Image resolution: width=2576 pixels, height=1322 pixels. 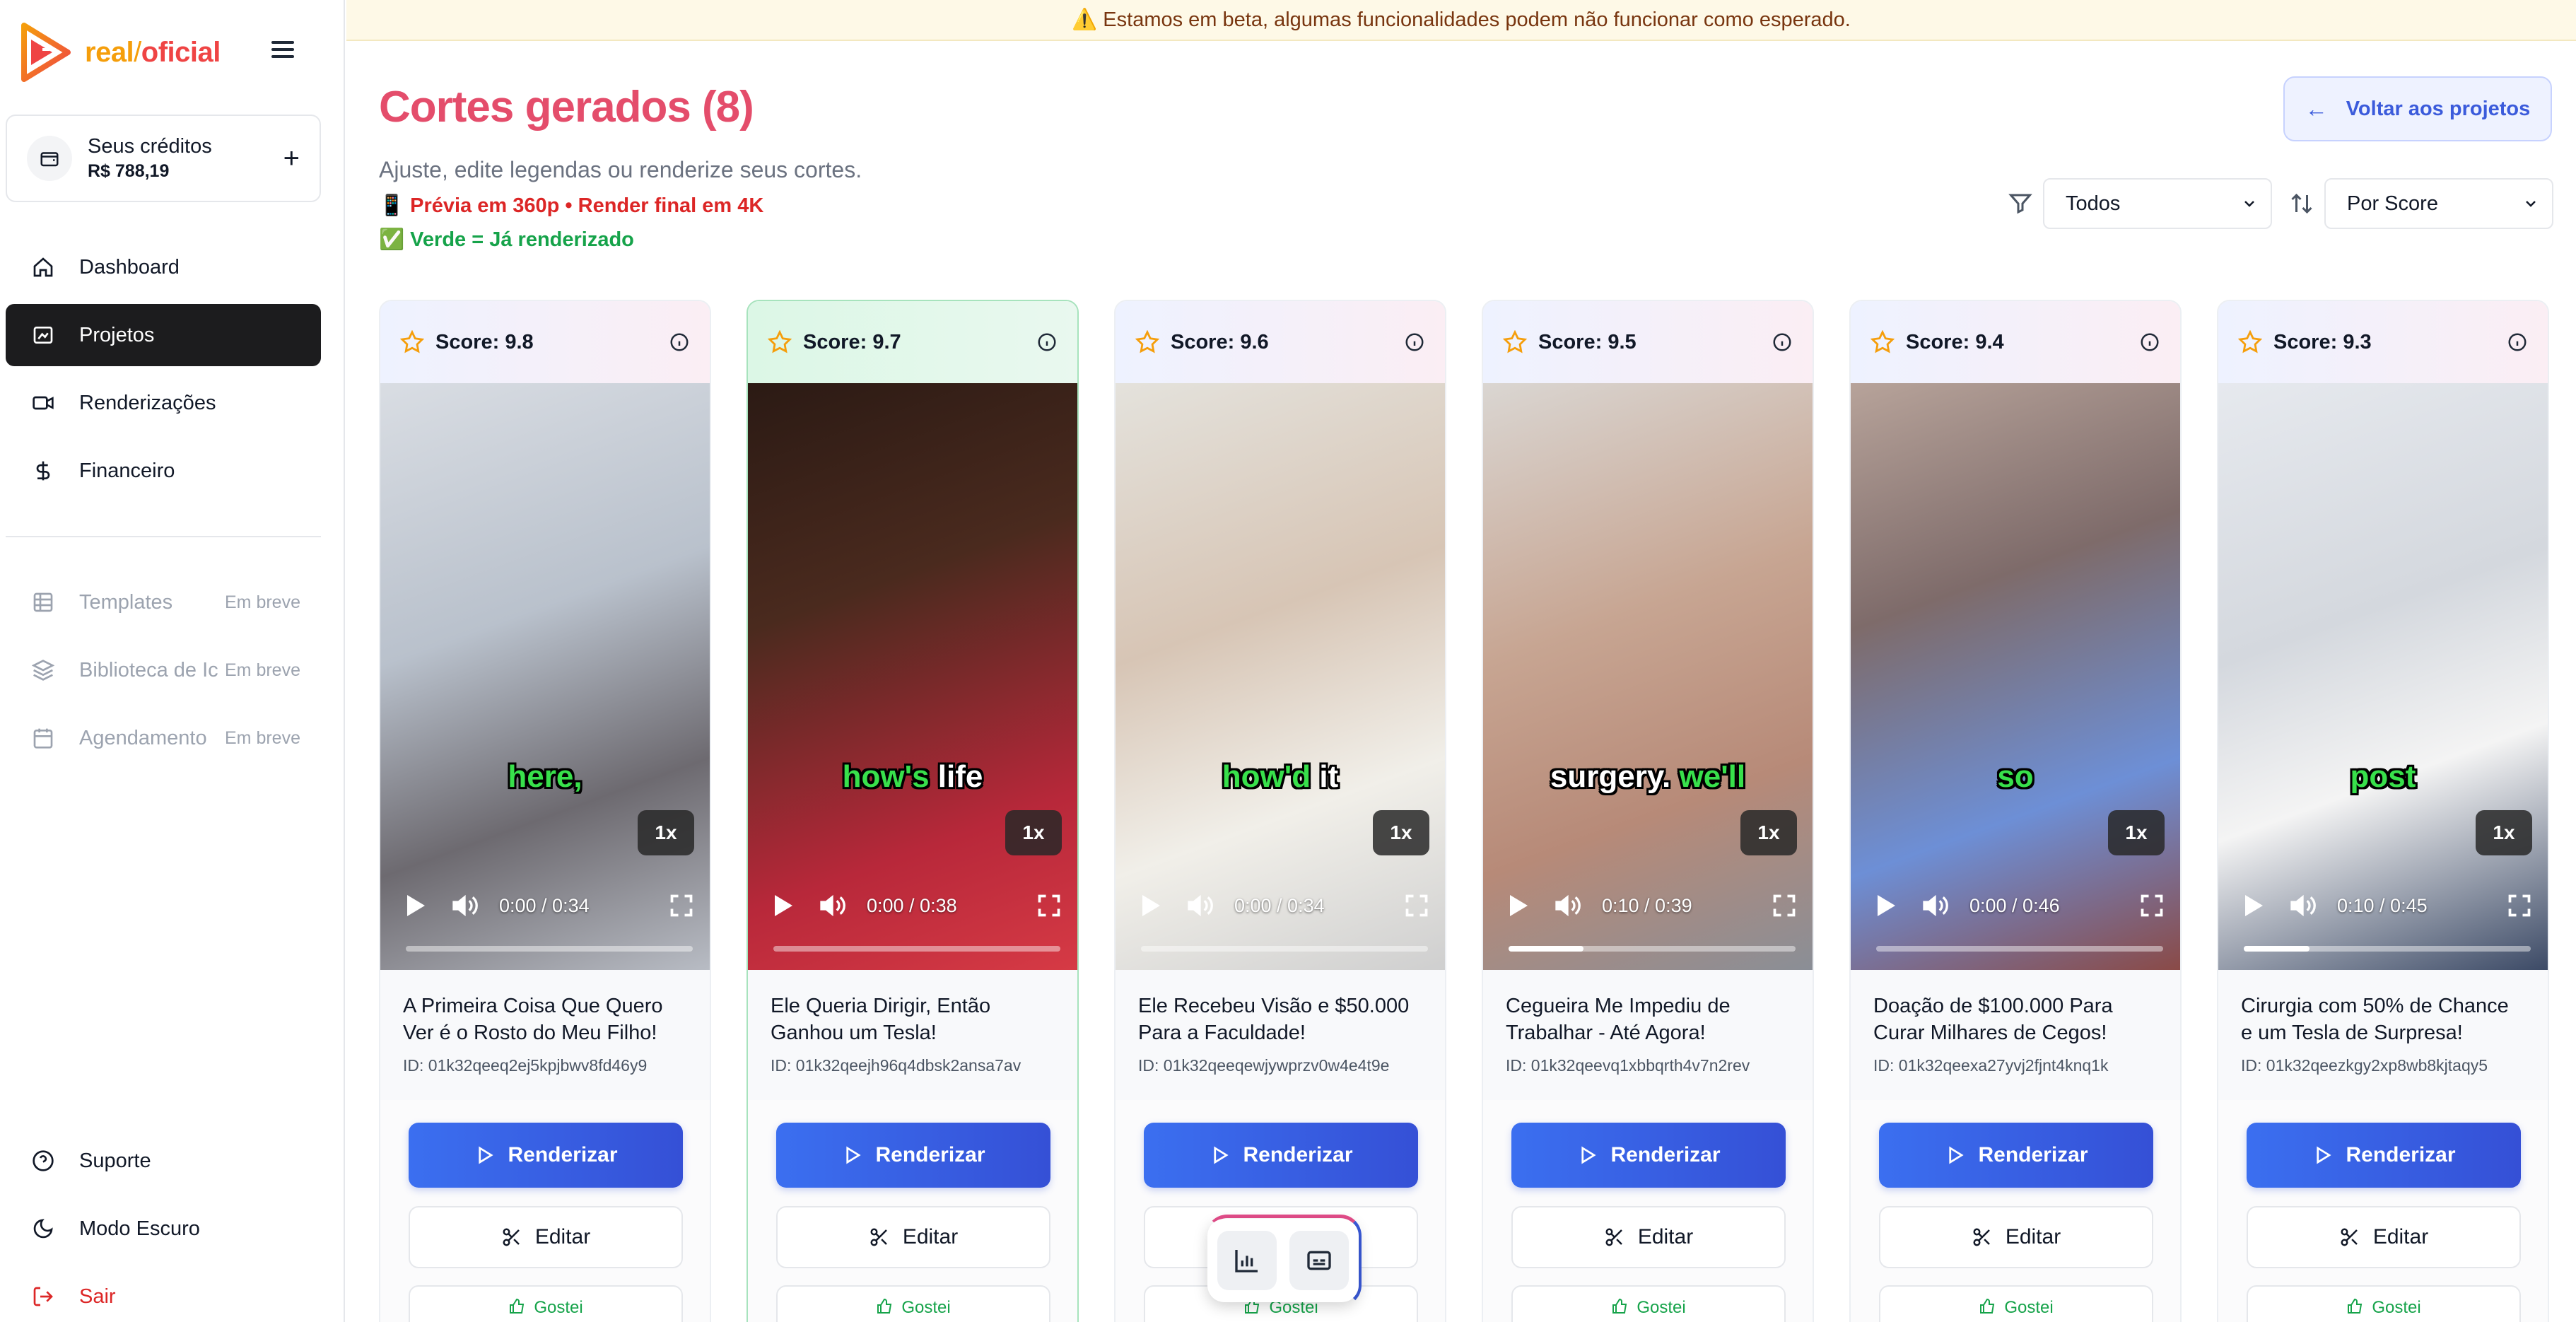 What do you see at coordinates (545, 676) in the screenshot?
I see `video-player: here, 1x 0:00 / 0:34` at bounding box center [545, 676].